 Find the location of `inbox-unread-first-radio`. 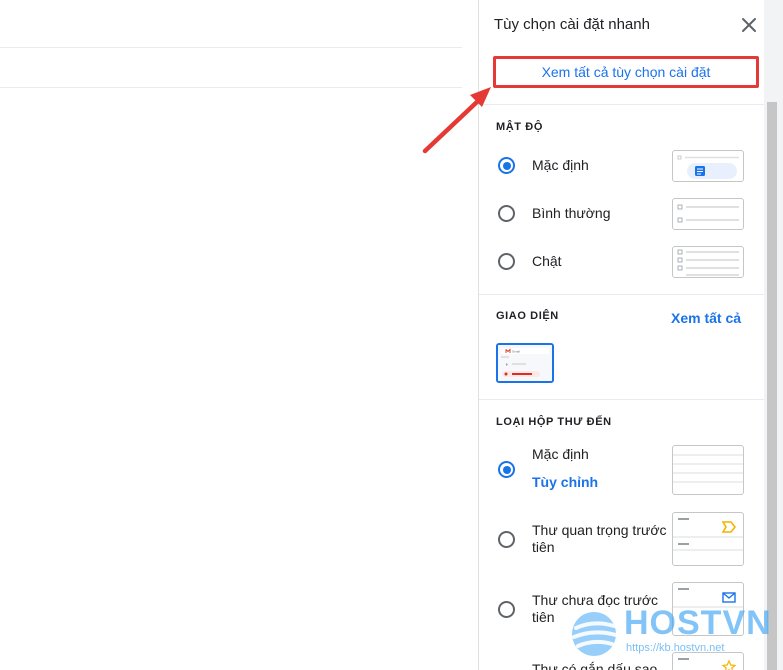

inbox-unread-first-radio is located at coordinates (506, 609).